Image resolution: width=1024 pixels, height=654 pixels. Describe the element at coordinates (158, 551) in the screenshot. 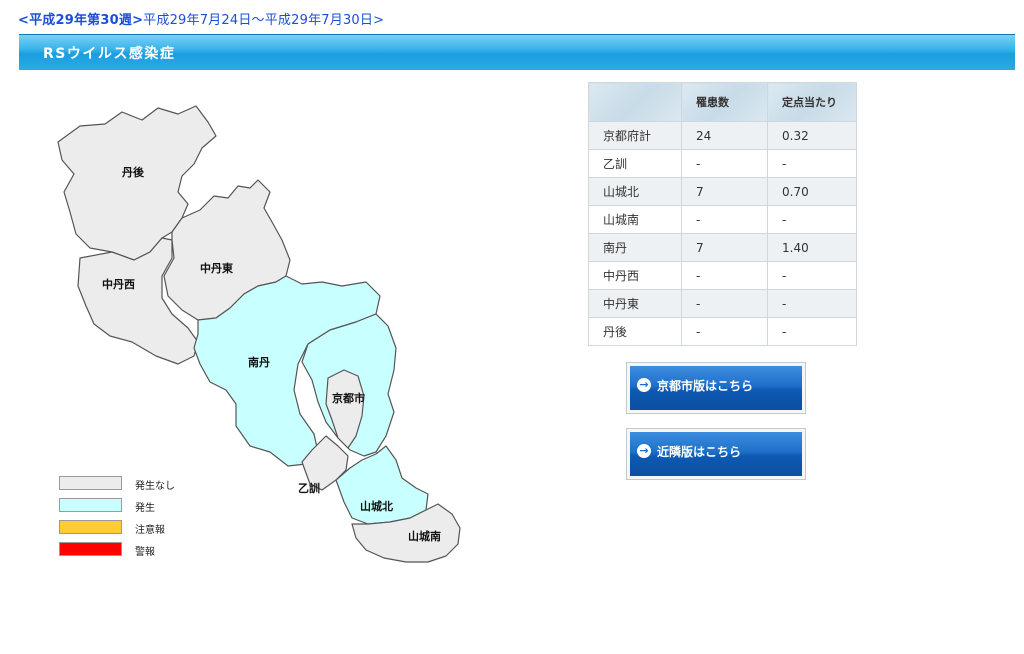

I see `legend-item: 警報` at that location.